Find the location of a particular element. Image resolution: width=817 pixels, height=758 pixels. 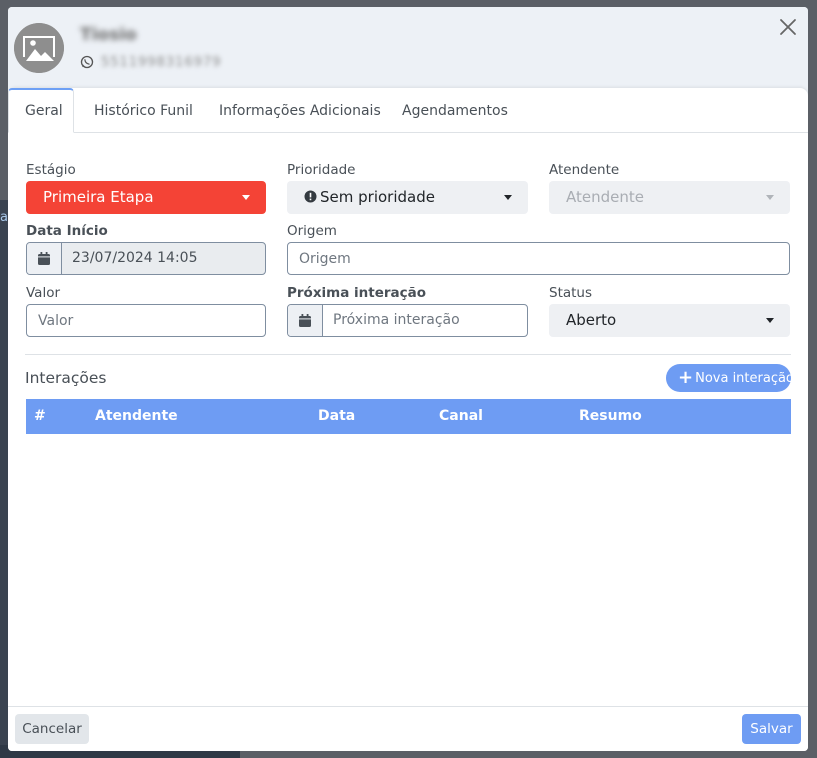

tab-informacoes-adicionais: Informações Adicionais is located at coordinates (300, 110).